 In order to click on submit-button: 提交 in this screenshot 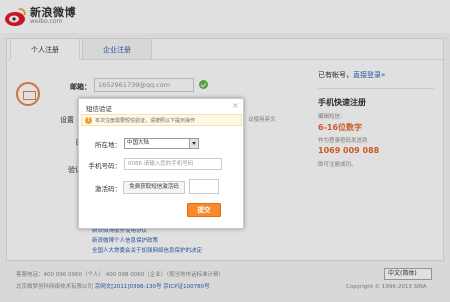, I will do `click(204, 210)`.